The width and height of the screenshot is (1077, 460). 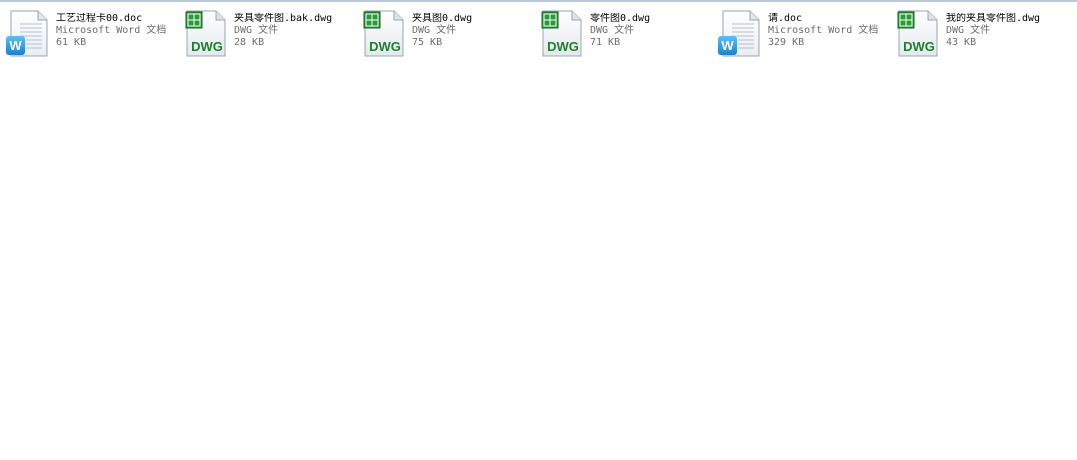 I want to click on file-name: 工艺过程卡00.doc, so click(x=99, y=18).